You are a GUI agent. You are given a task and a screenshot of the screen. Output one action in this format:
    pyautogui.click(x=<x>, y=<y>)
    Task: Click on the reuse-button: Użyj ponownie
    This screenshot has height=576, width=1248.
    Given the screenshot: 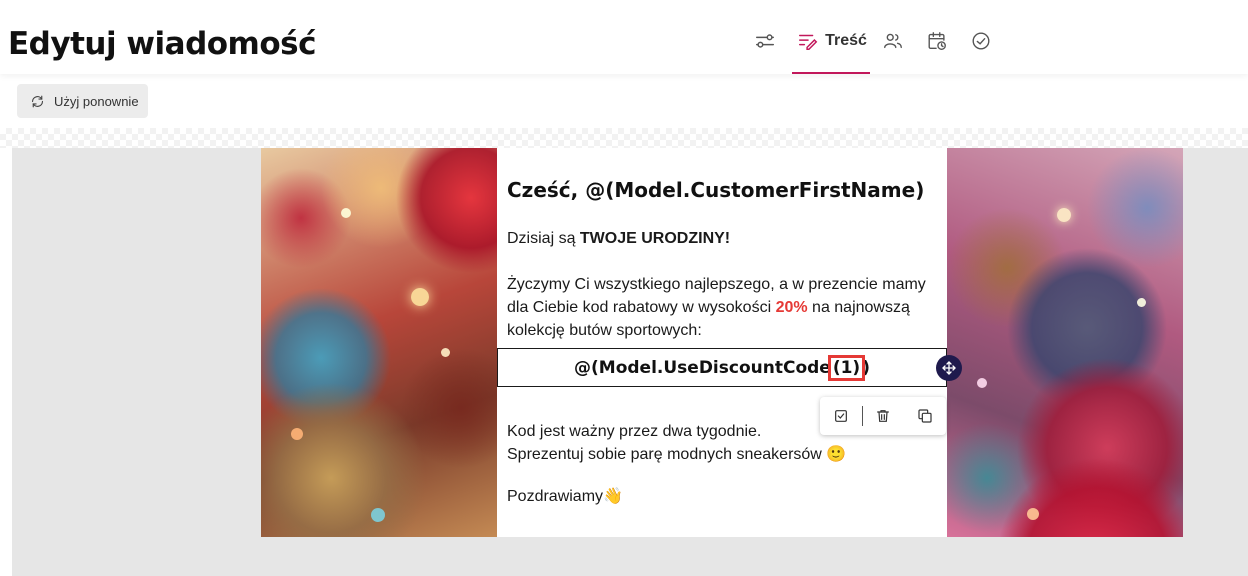 What is the action you would take?
    pyautogui.click(x=82, y=101)
    